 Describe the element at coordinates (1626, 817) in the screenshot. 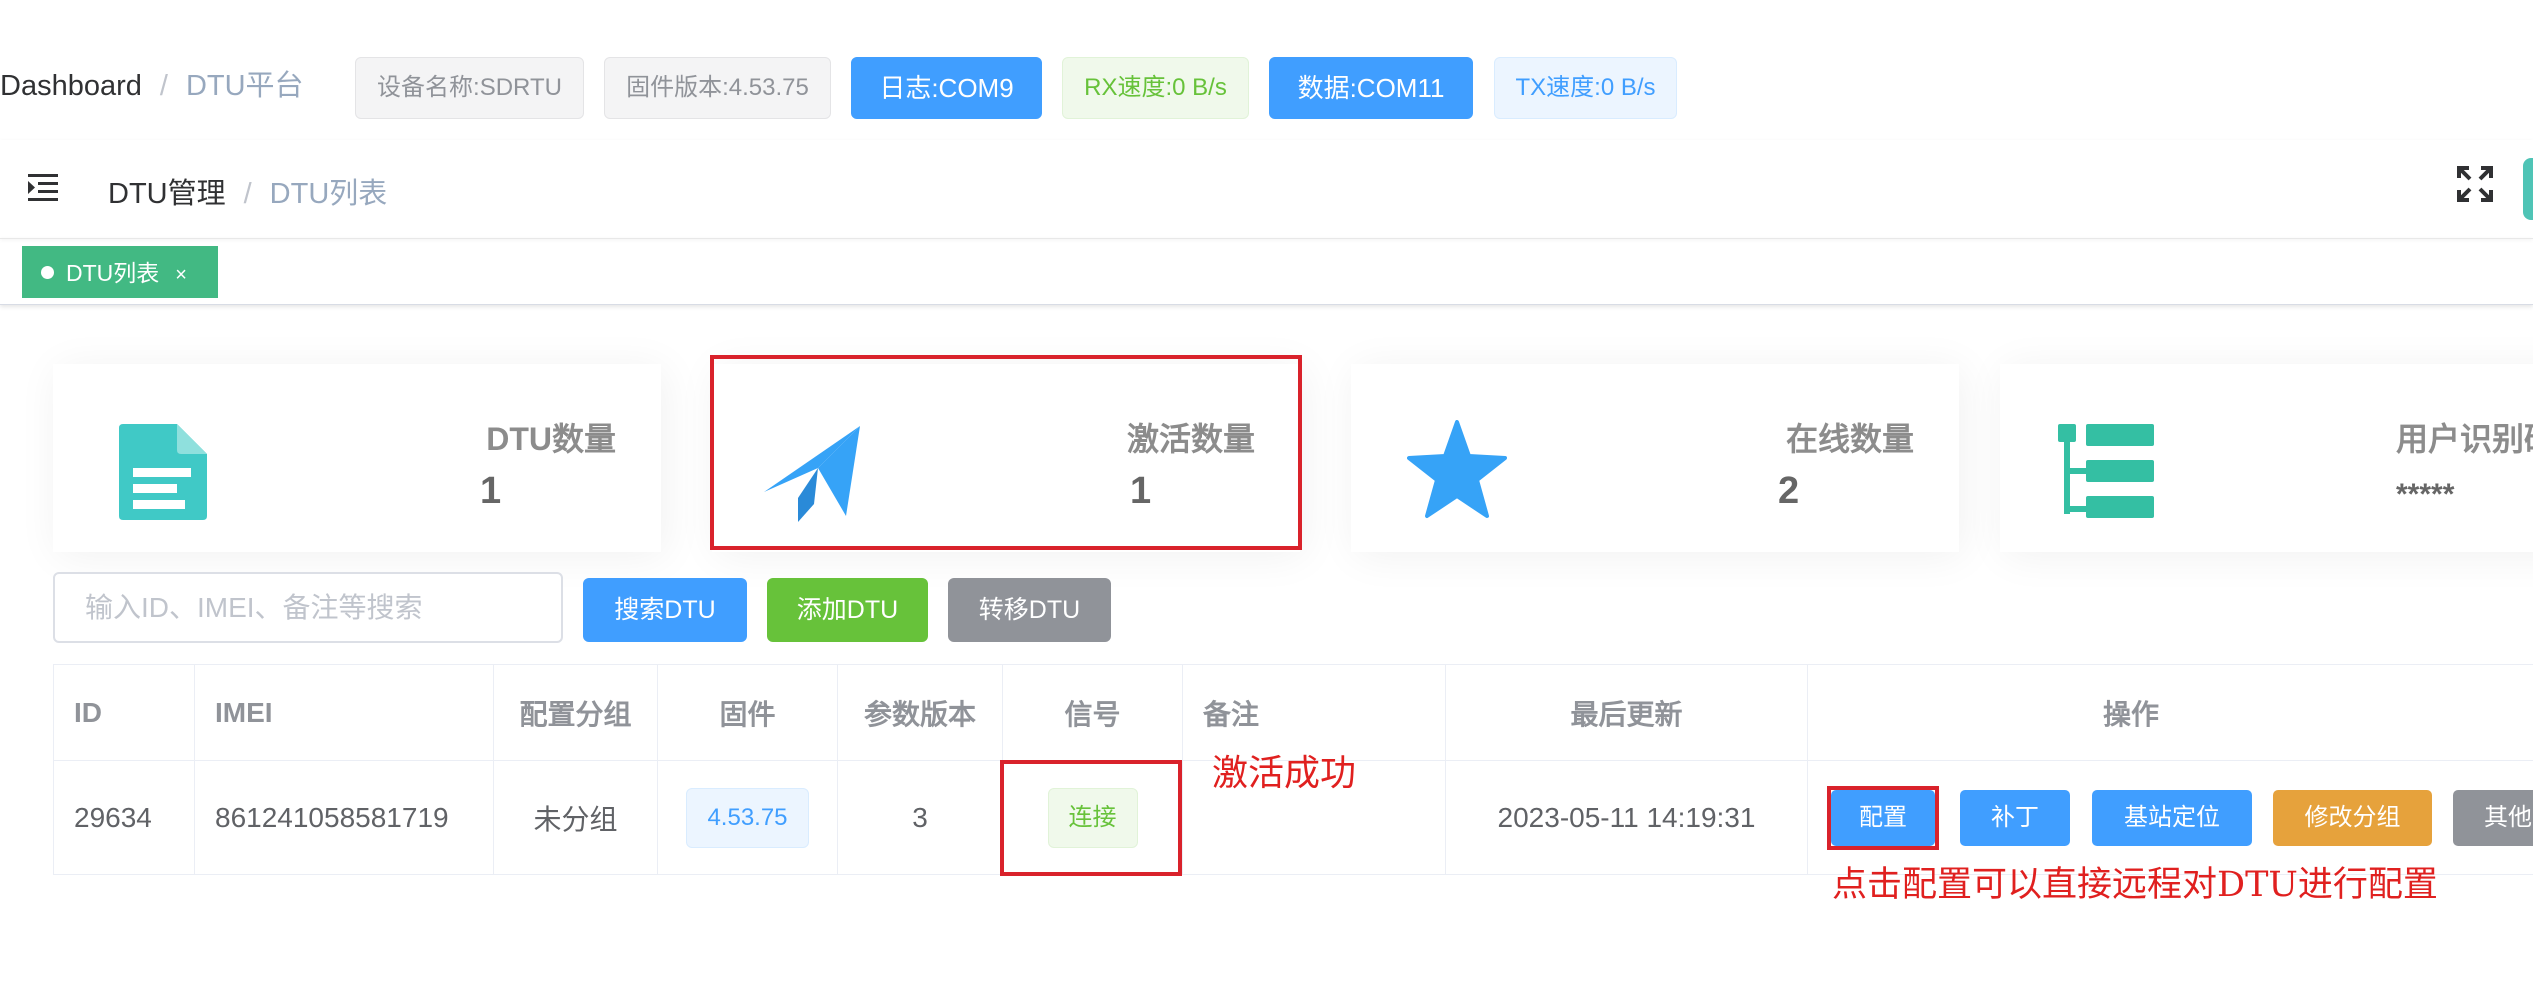

I see `cell-last-update: 2023-05-11 14:19:31` at that location.